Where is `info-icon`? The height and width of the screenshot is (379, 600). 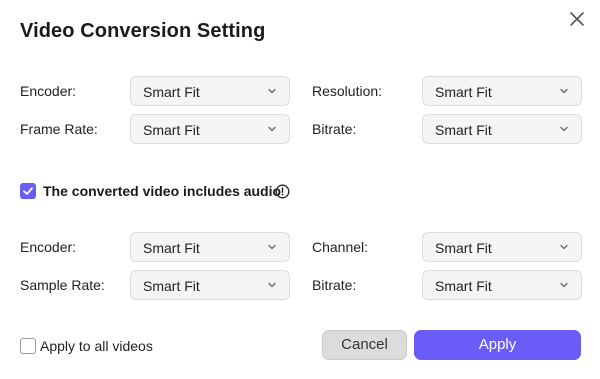 info-icon is located at coordinates (282, 191).